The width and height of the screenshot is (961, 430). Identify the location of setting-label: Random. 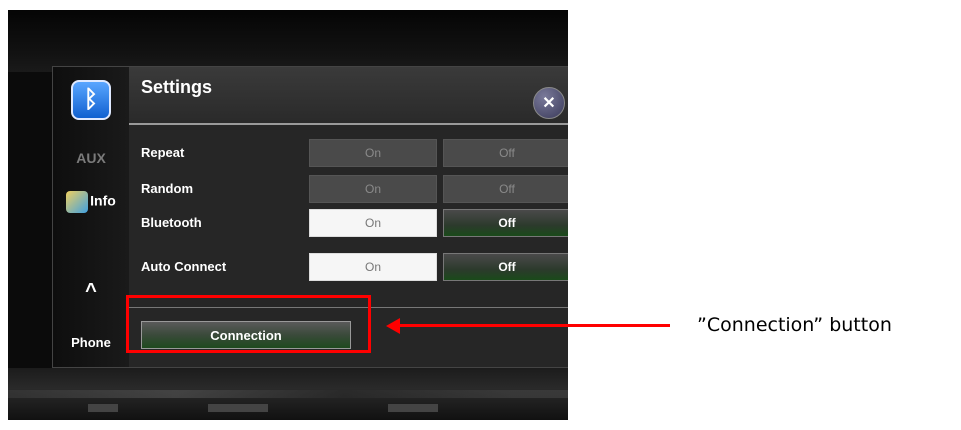
(167, 188).